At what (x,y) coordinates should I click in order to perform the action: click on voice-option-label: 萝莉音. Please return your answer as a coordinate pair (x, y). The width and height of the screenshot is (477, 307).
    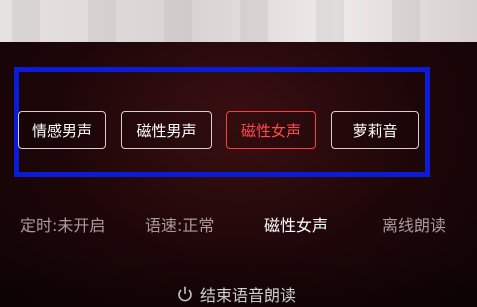
    Looking at the image, I should click on (375, 130).